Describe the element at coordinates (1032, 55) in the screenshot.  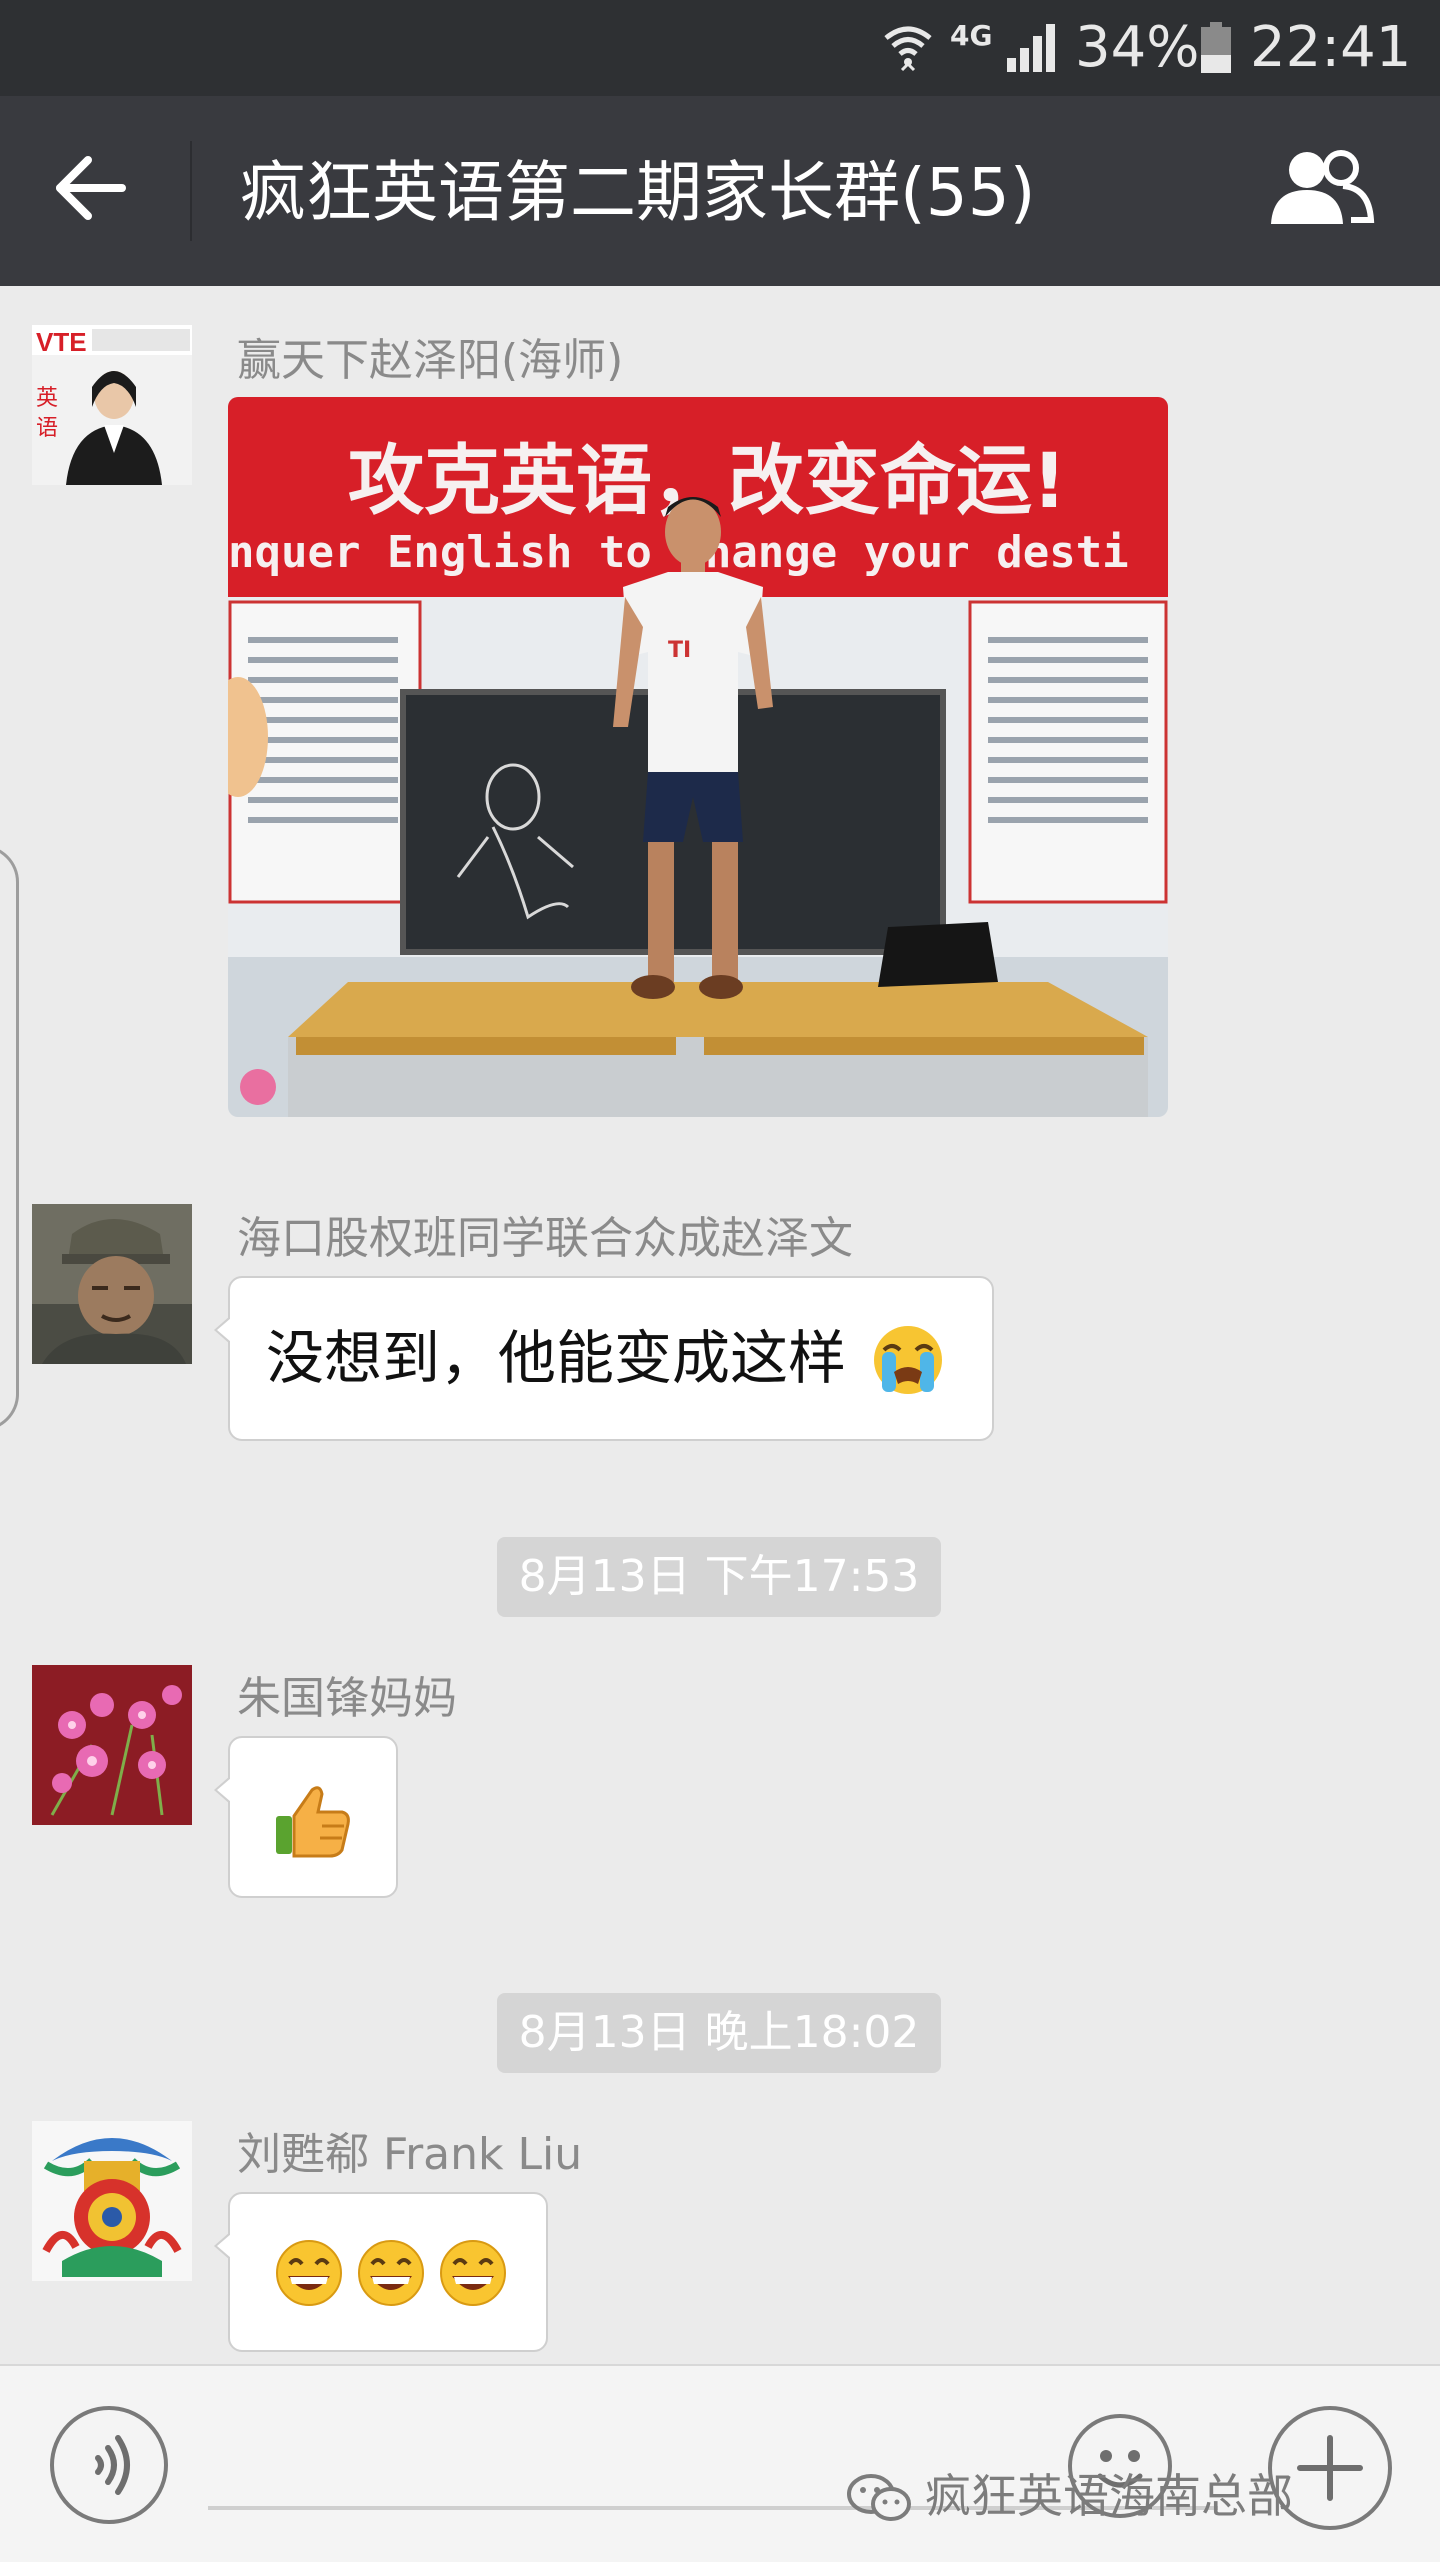
I see `signal-icon` at that location.